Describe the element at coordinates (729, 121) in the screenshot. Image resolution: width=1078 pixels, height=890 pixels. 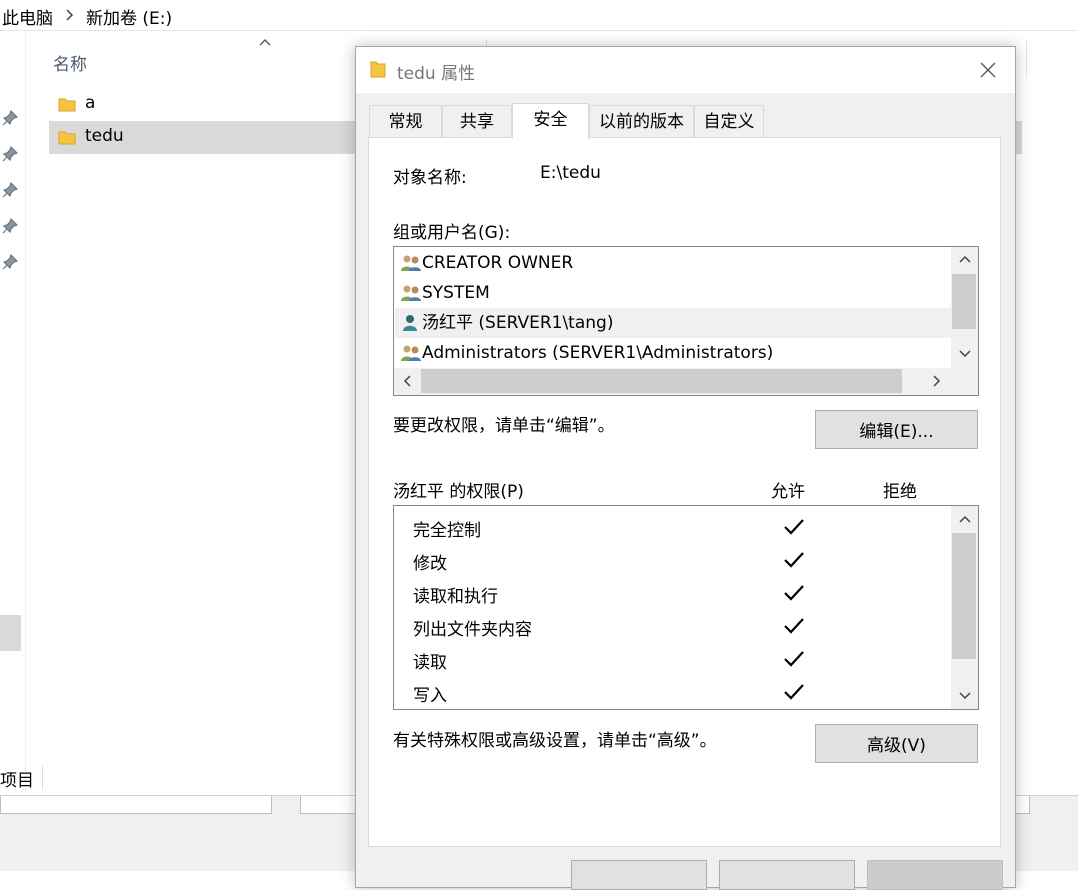
I see `tab-customize: 自定义` at that location.